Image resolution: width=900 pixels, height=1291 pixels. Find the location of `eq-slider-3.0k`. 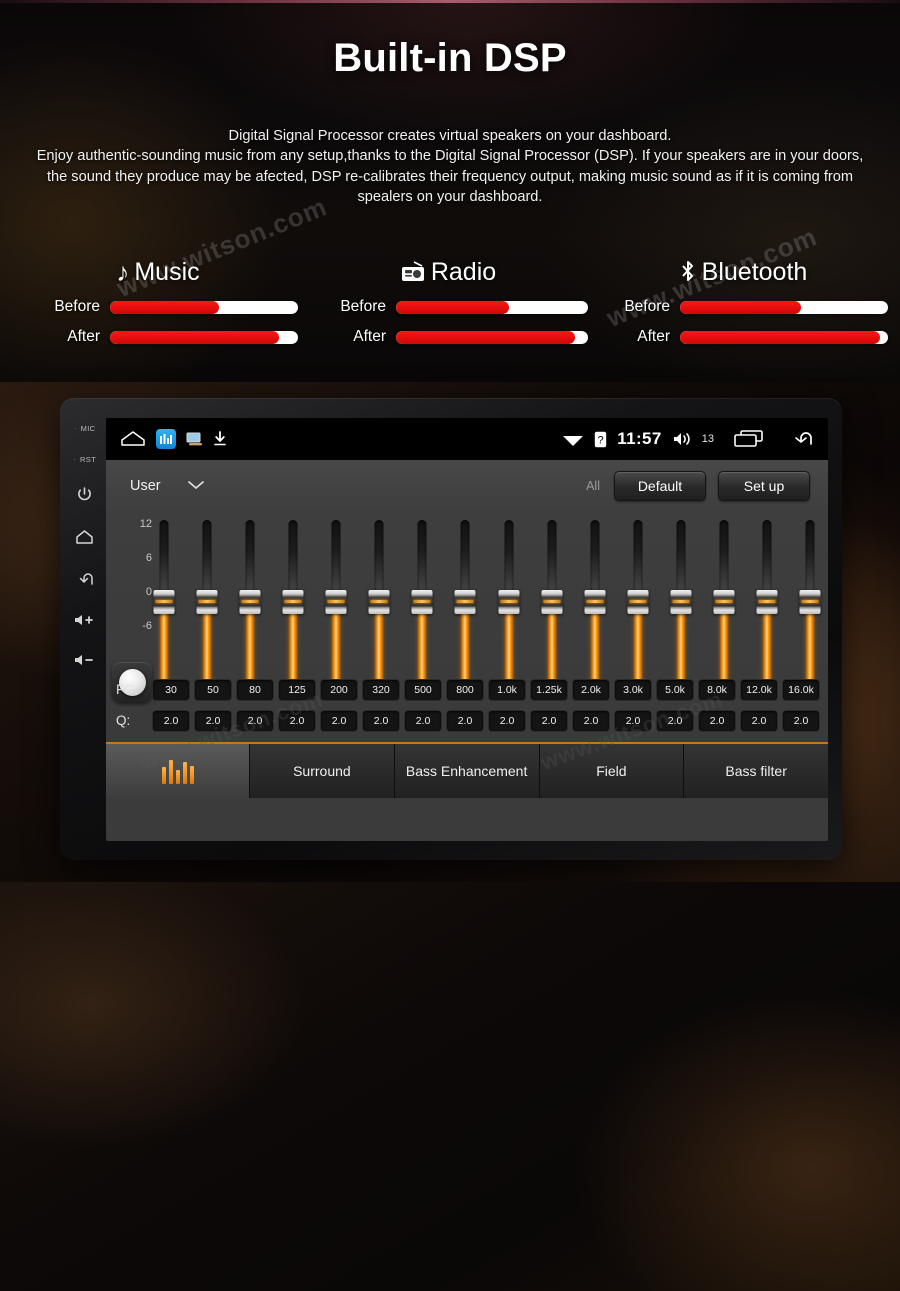

eq-slider-3.0k is located at coordinates (638, 602).